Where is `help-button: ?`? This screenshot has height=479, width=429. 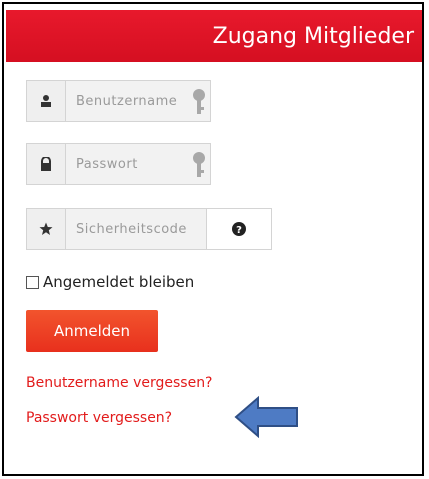
help-button: ? is located at coordinates (238, 229).